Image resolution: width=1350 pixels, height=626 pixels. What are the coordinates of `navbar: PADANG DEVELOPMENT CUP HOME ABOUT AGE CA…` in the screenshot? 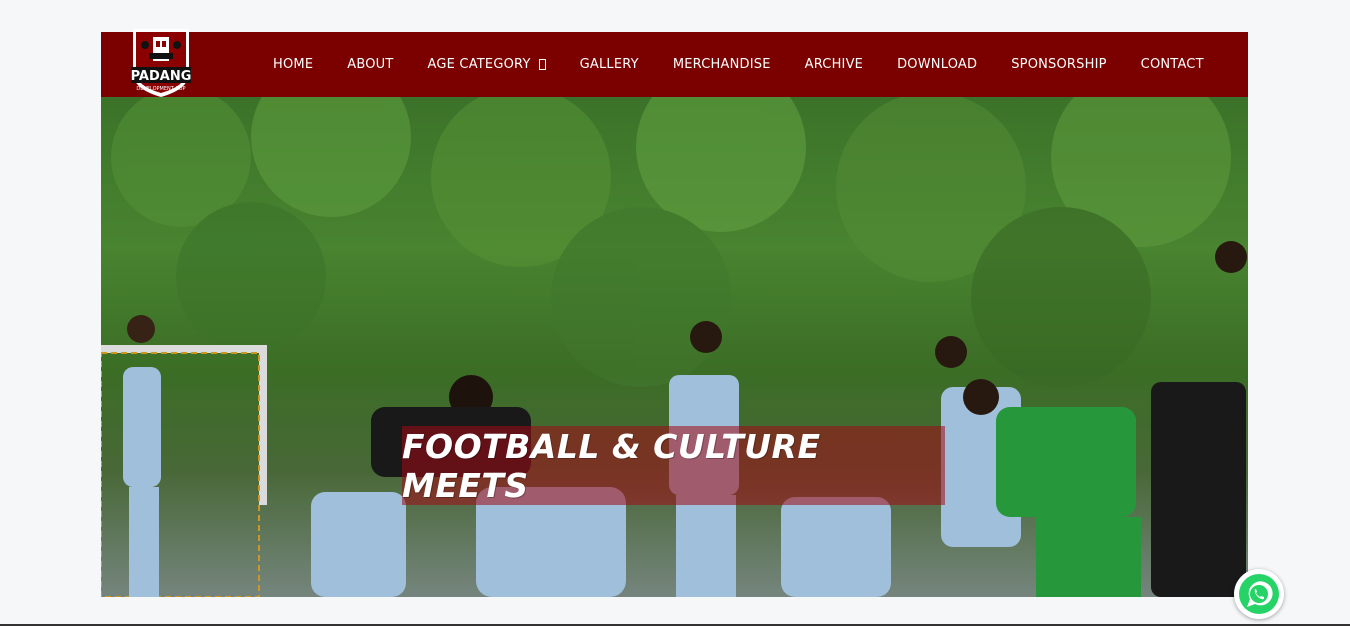 It's located at (674, 63).